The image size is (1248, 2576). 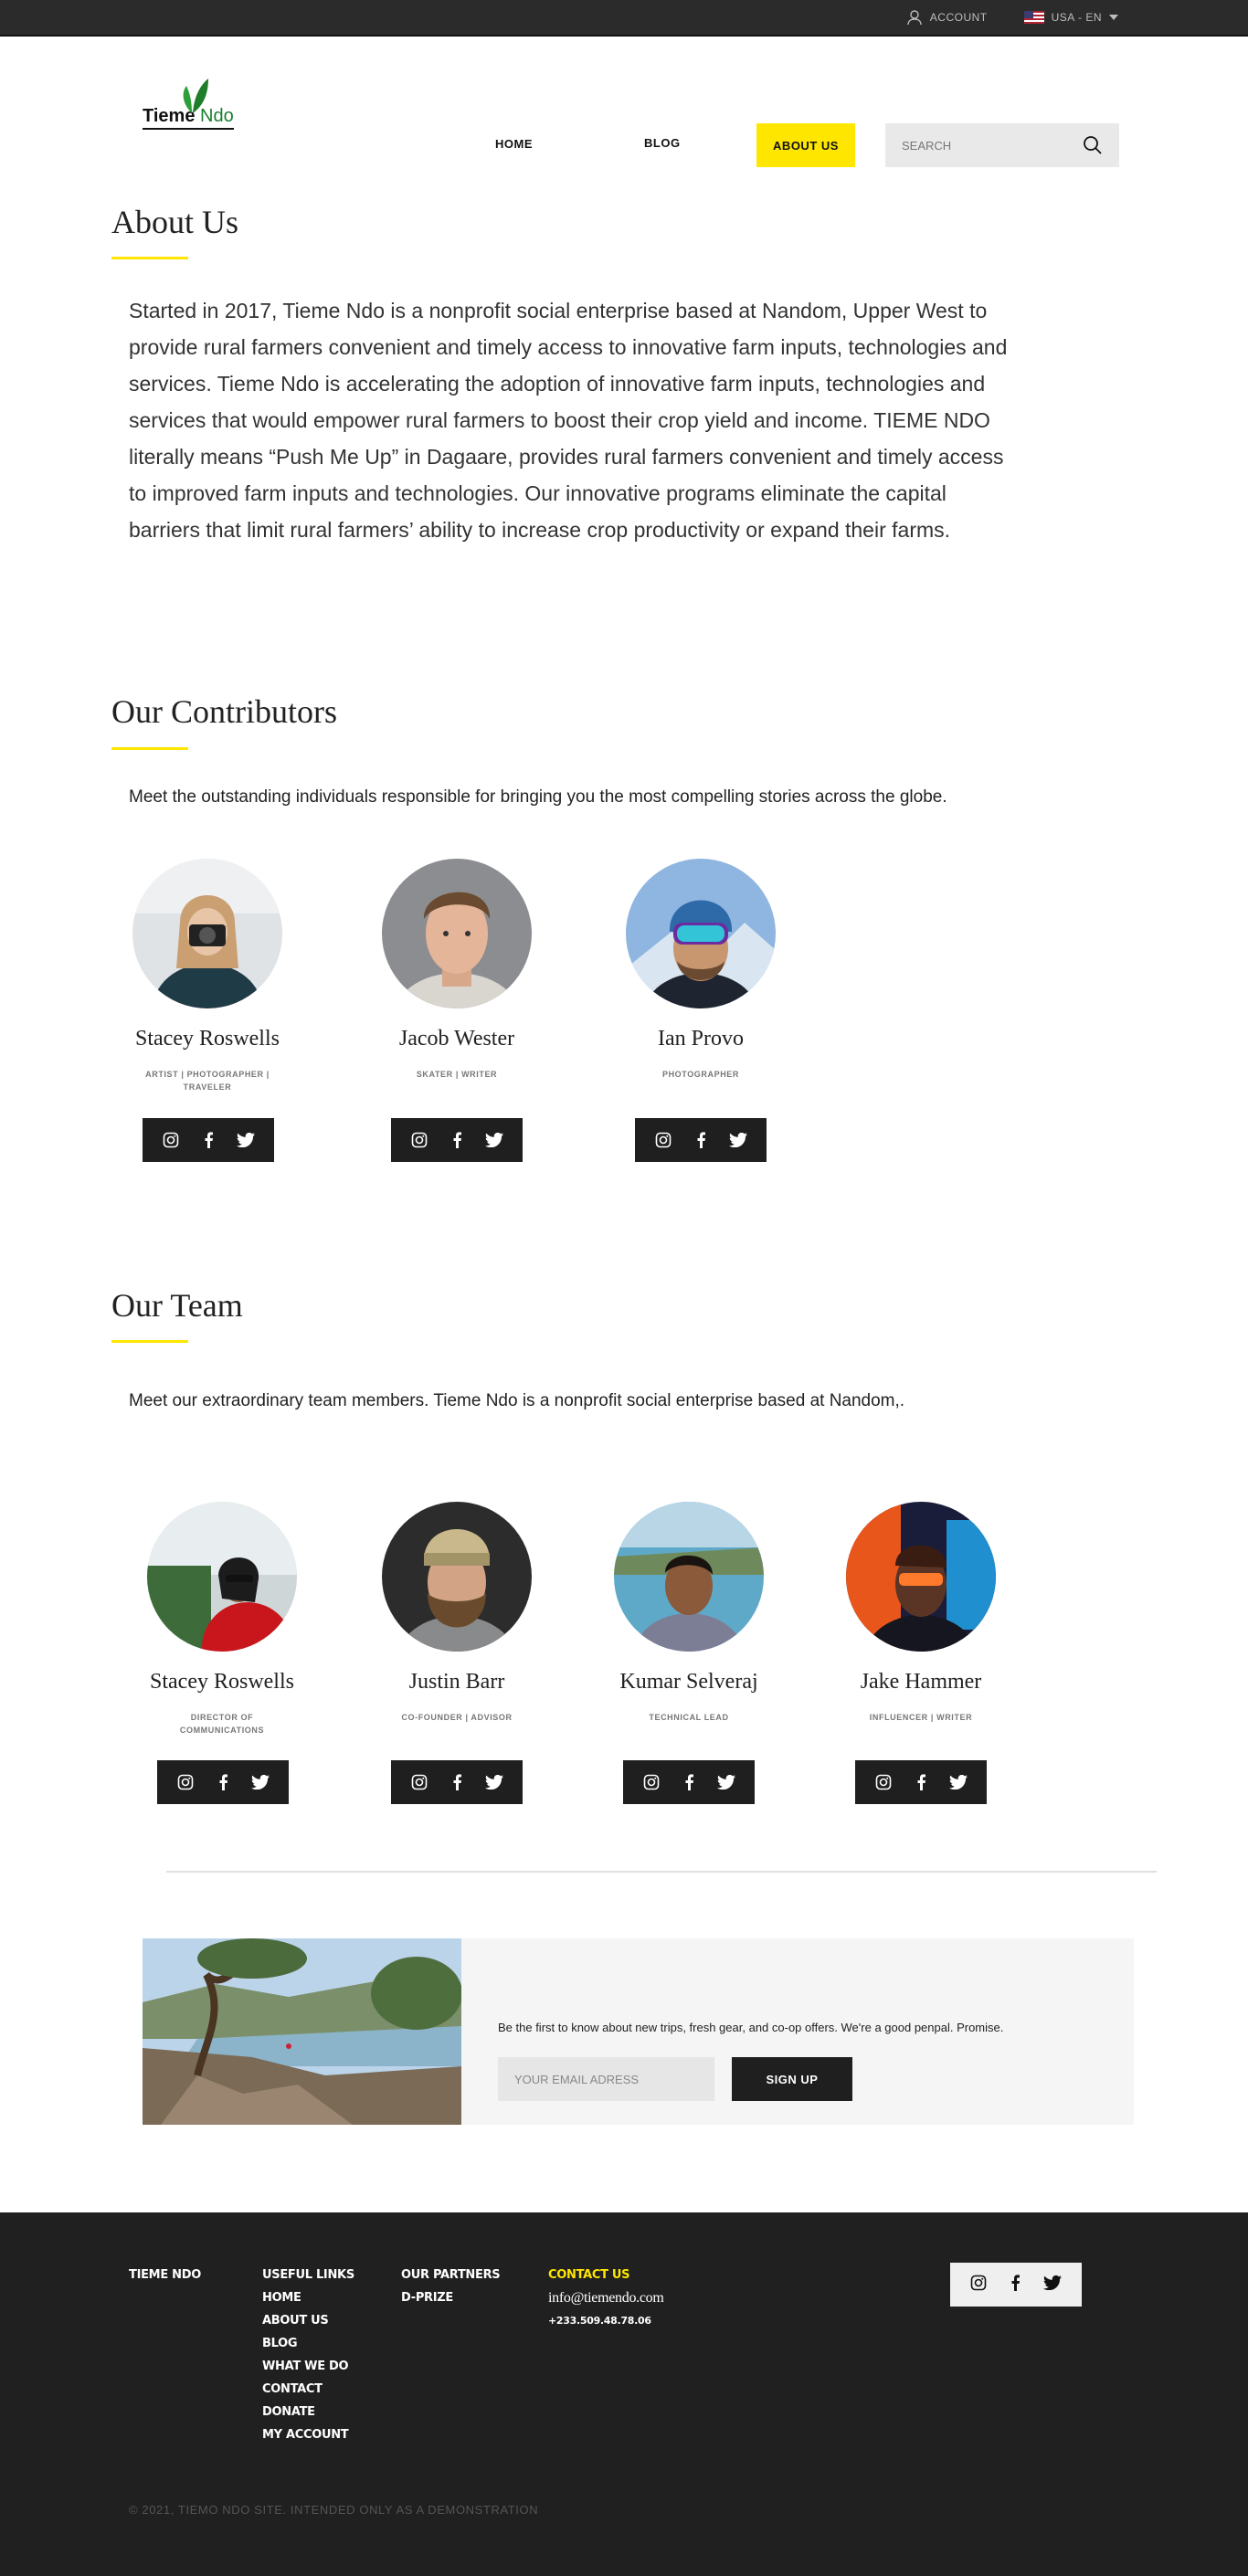 I want to click on contributor-card: Ian Provo PHOTOGRAPHER, so click(x=701, y=970).